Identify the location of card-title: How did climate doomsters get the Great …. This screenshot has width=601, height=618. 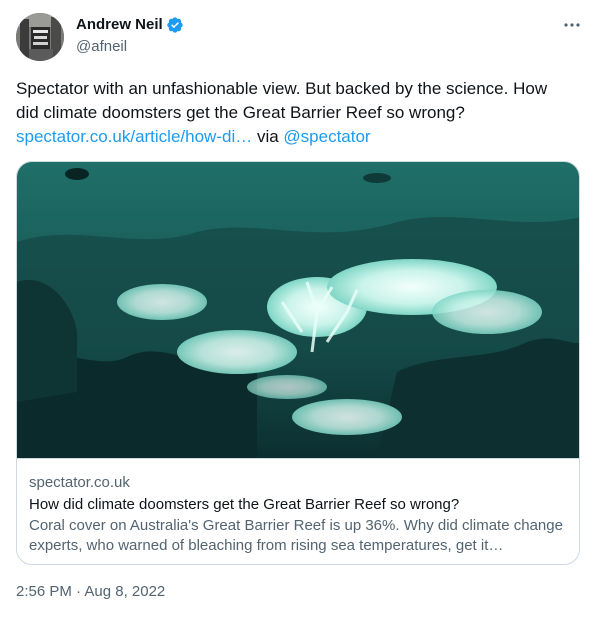
(244, 504).